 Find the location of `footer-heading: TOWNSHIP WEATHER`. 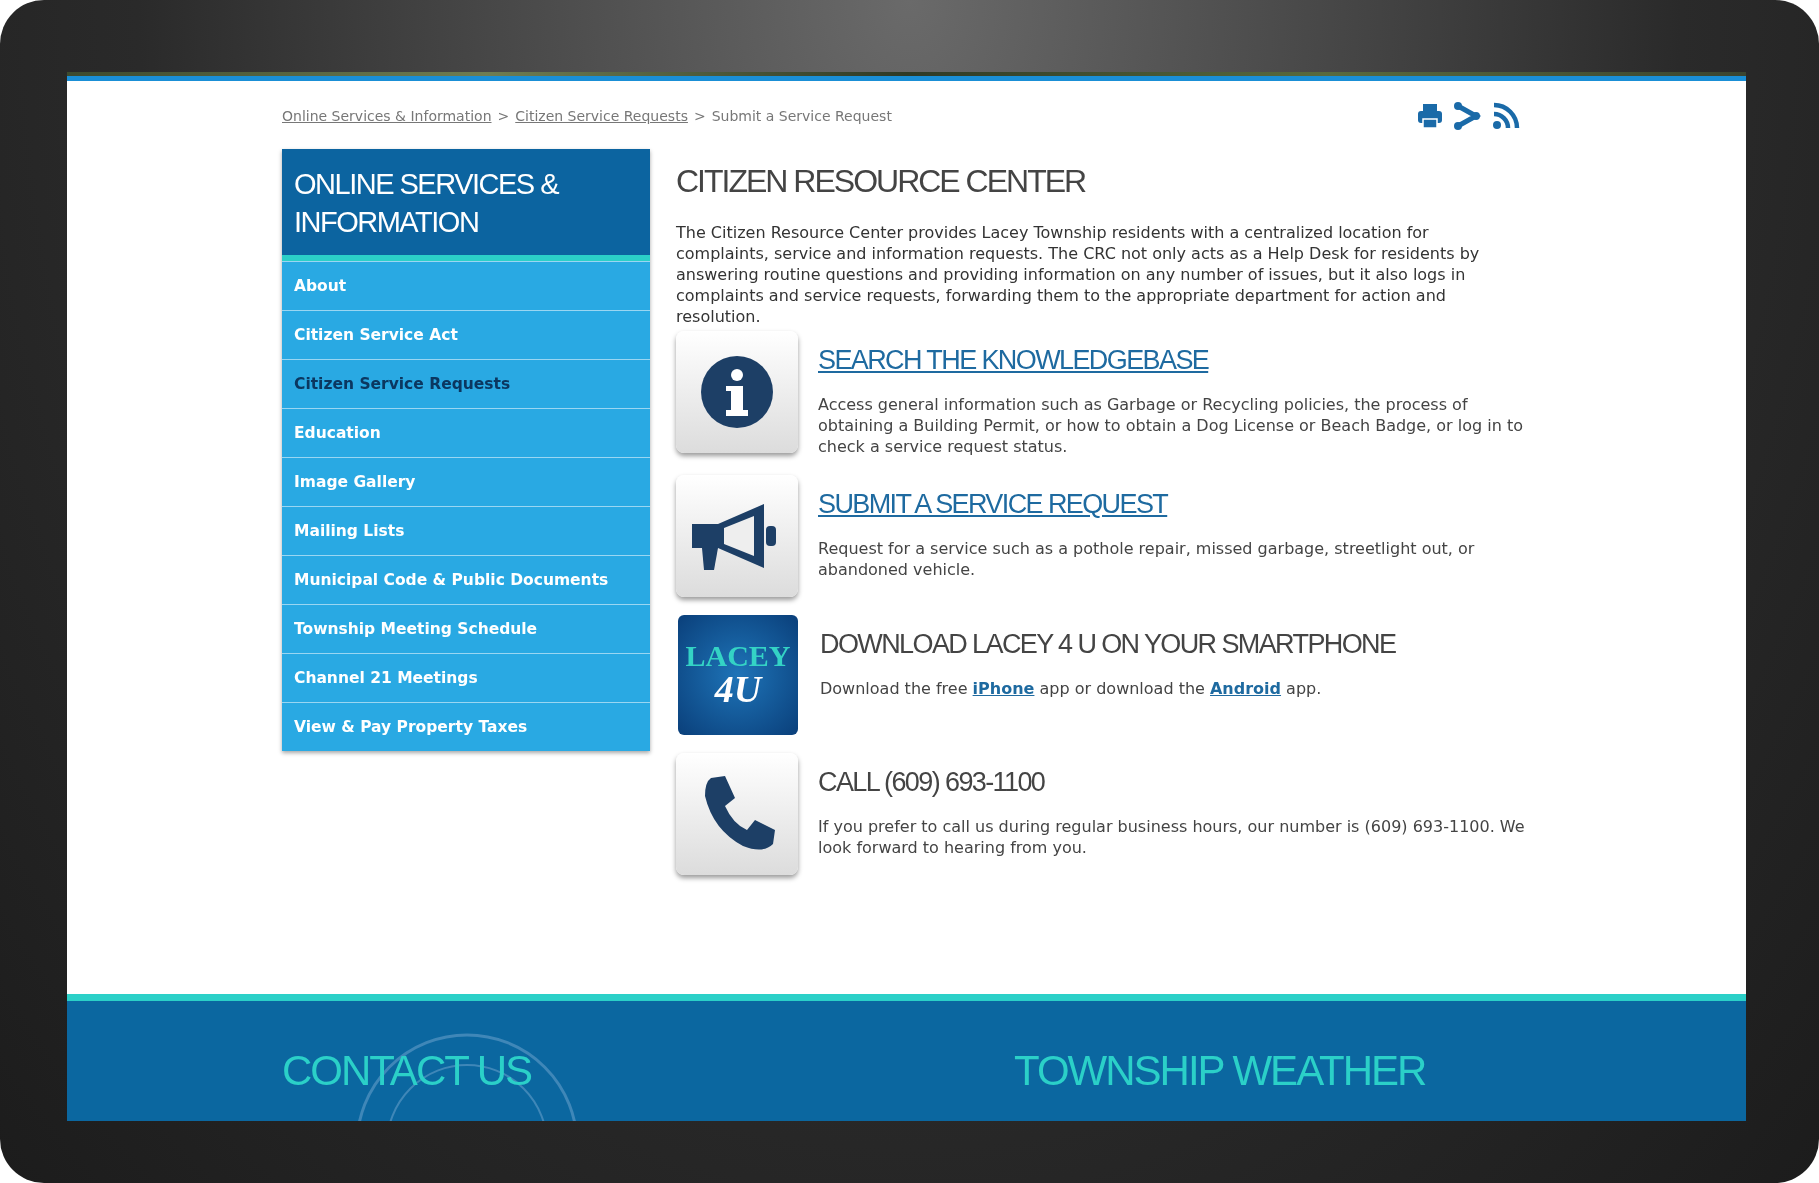

footer-heading: TOWNSHIP WEATHER is located at coordinates (1220, 1071).